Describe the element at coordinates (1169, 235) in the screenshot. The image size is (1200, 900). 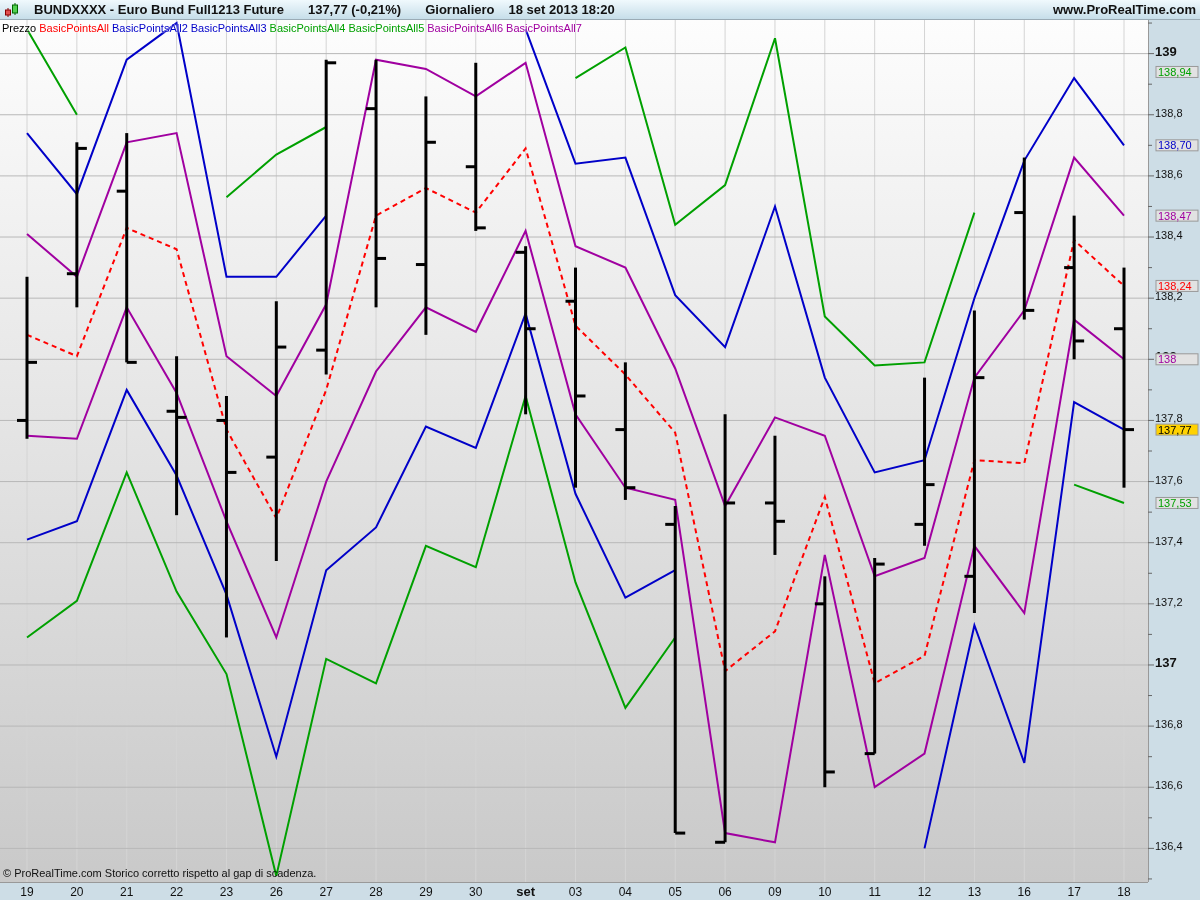
I see `axis-label: 138,4` at that location.